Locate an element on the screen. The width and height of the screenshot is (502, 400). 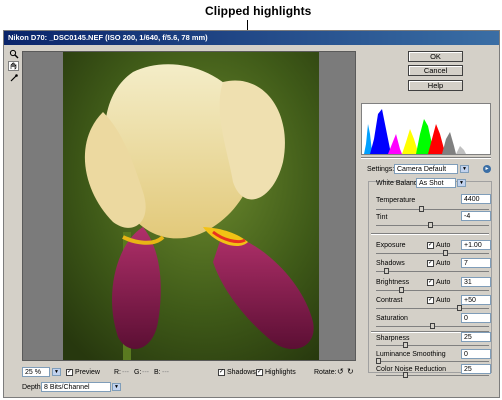
help-button: Help is located at coordinates (435, 85).